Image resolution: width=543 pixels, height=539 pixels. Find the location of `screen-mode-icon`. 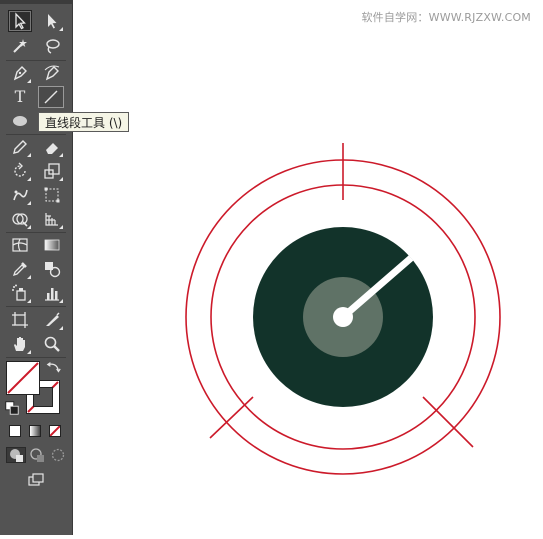

screen-mode-icon is located at coordinates (36, 479).